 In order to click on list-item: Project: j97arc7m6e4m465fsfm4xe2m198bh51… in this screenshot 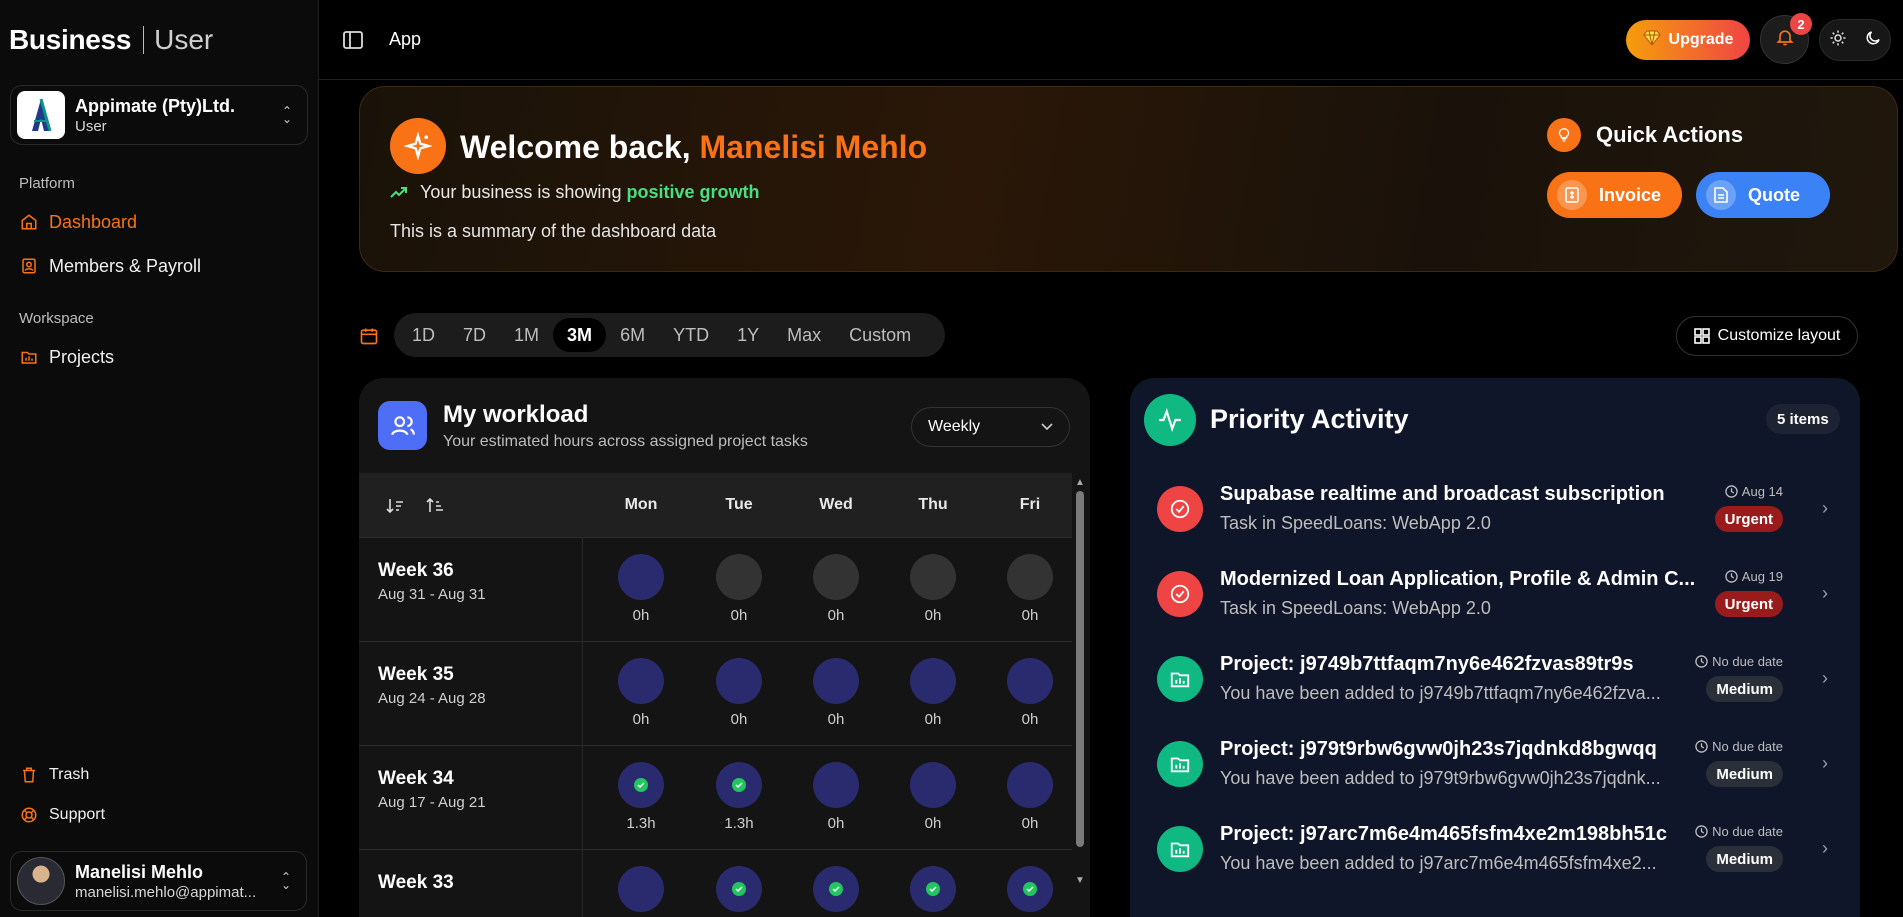, I will do `click(1495, 852)`.